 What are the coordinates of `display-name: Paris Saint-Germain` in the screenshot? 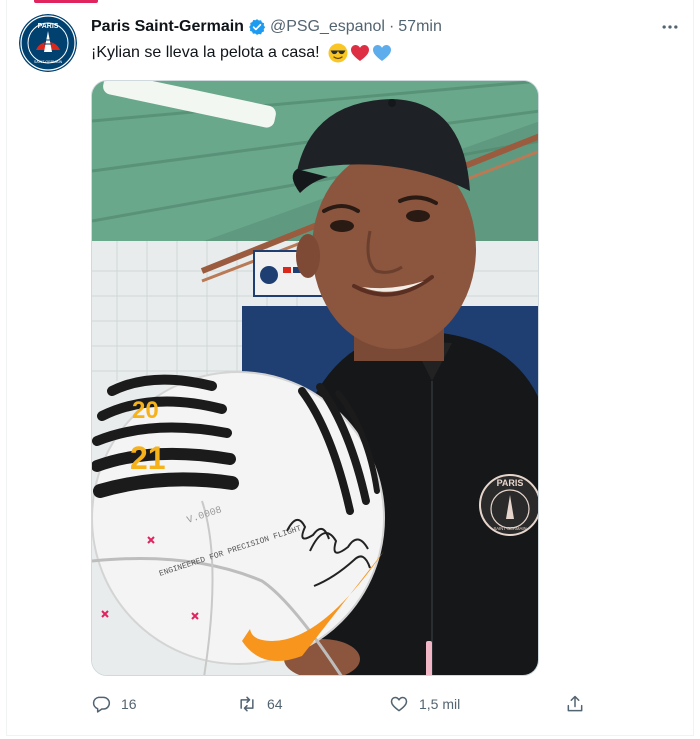 It's located at (167, 27).